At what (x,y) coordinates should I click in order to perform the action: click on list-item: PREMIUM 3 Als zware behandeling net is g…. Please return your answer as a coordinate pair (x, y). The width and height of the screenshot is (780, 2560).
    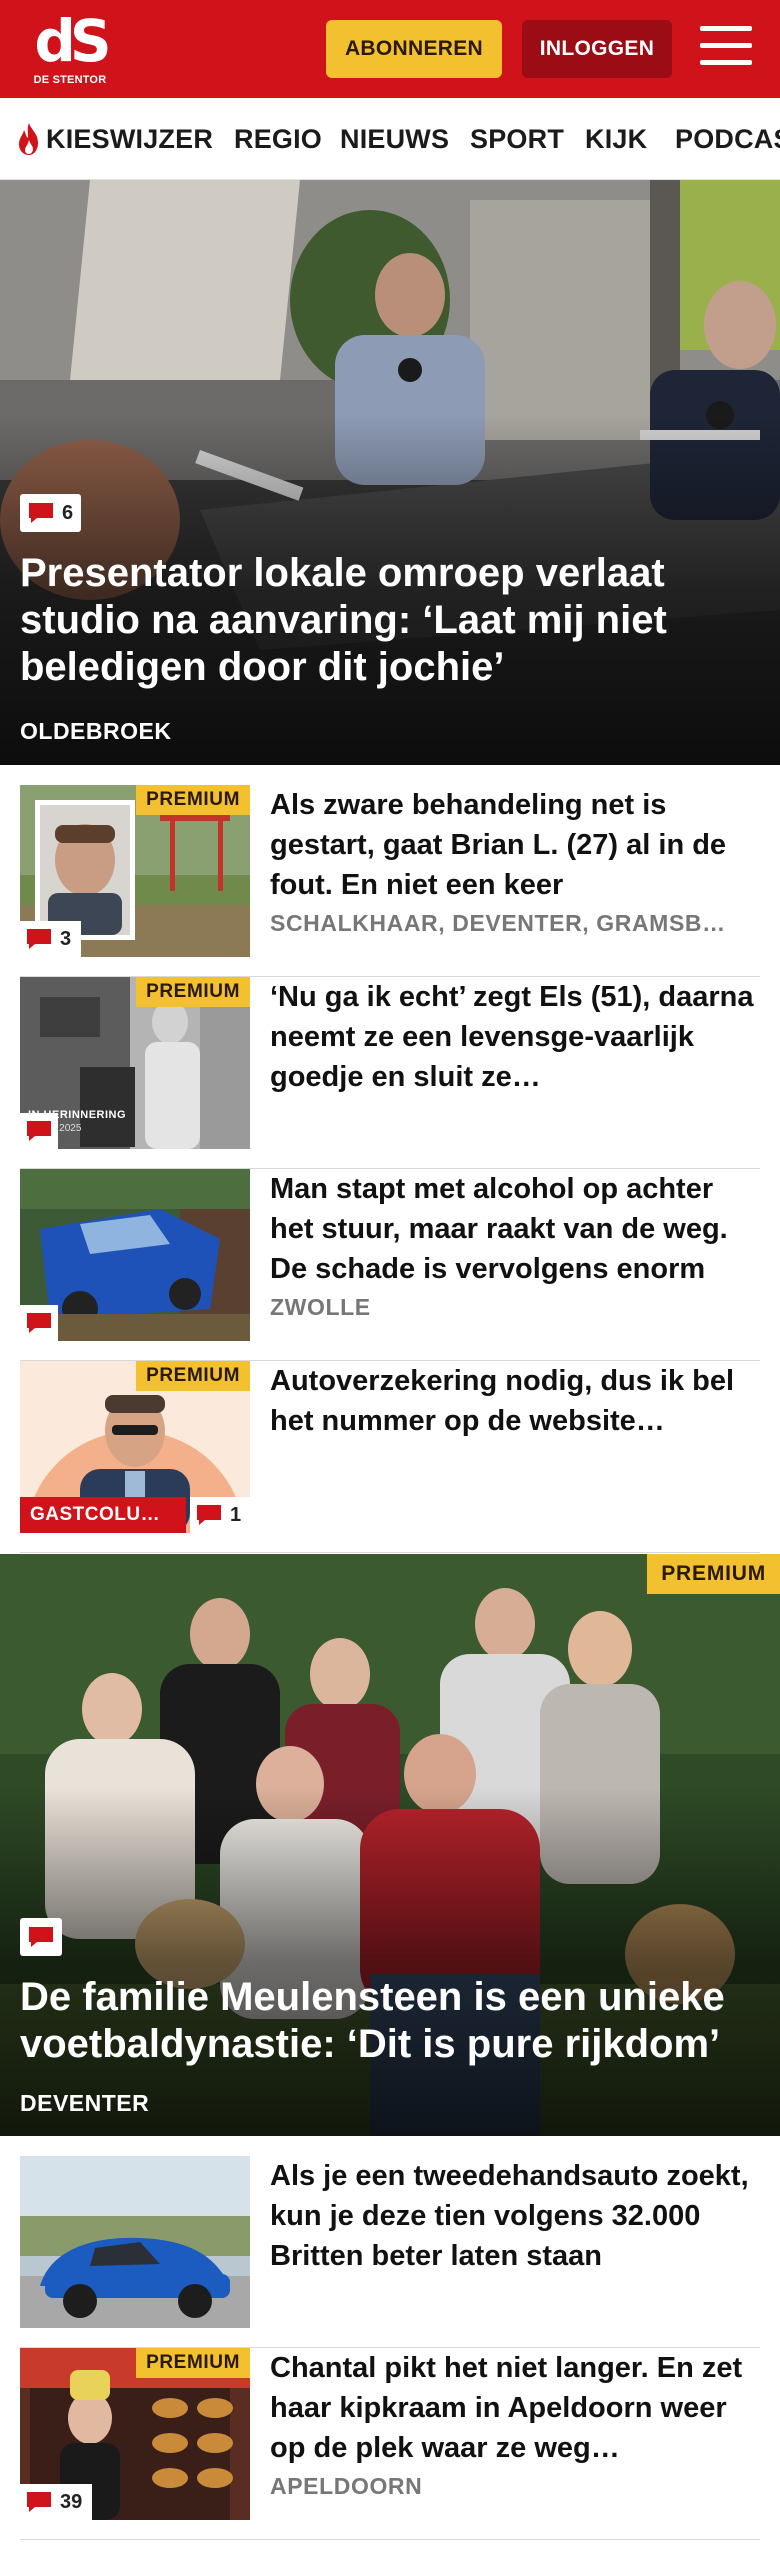
    Looking at the image, I should click on (390, 881).